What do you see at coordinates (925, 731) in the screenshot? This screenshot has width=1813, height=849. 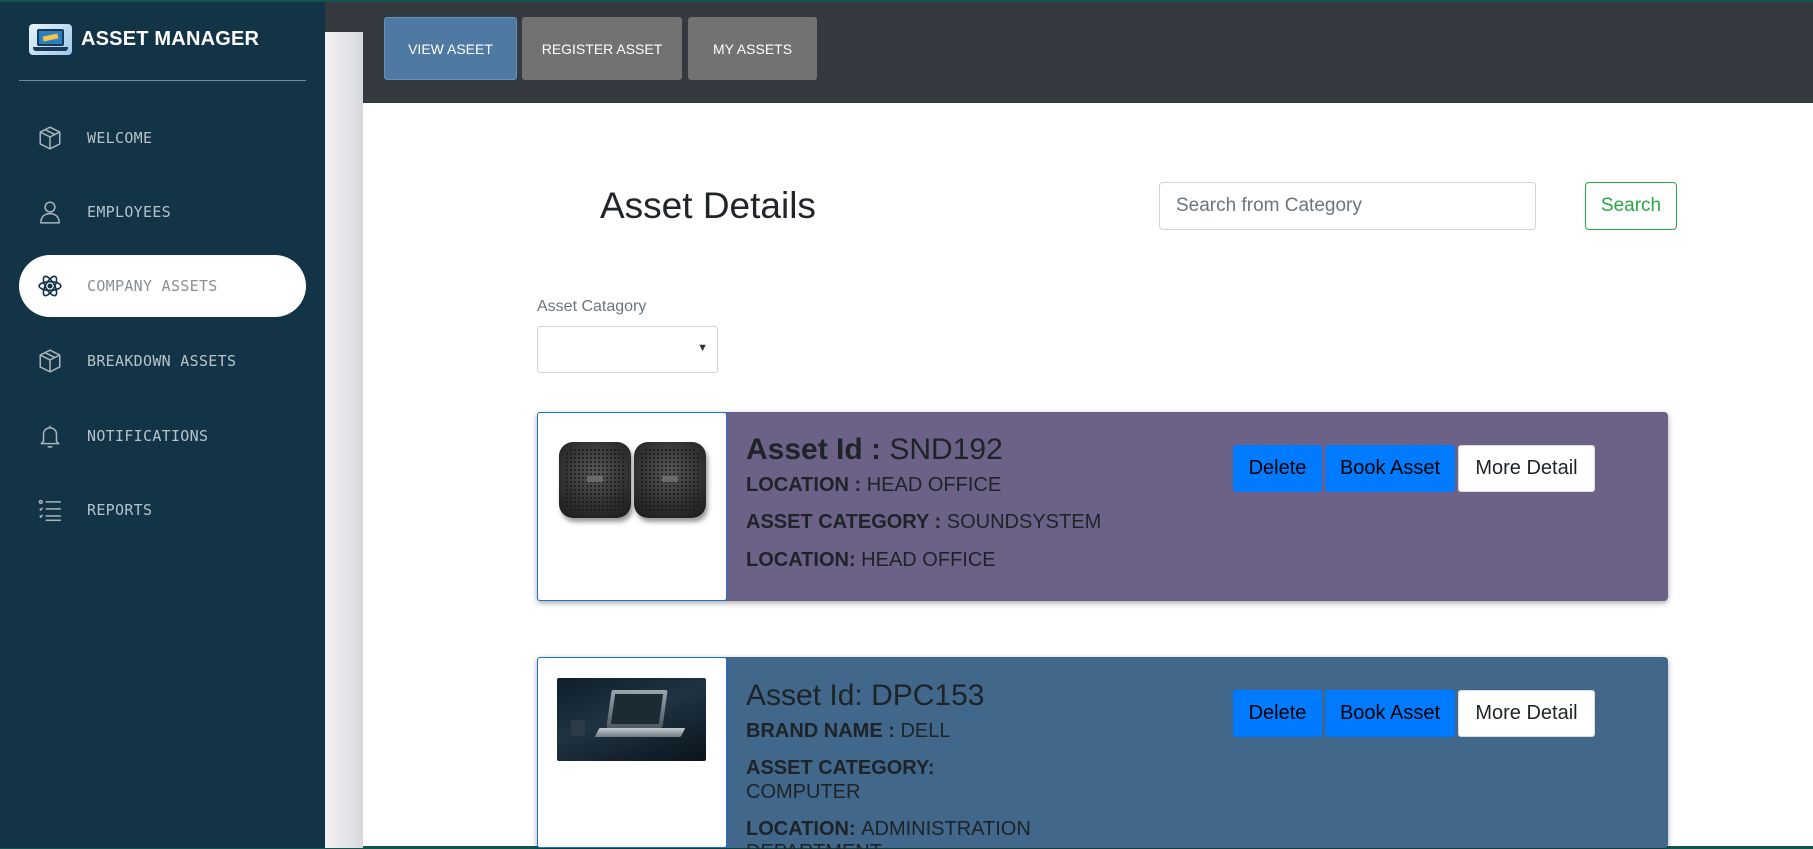 I see `detail-value: DELL` at bounding box center [925, 731].